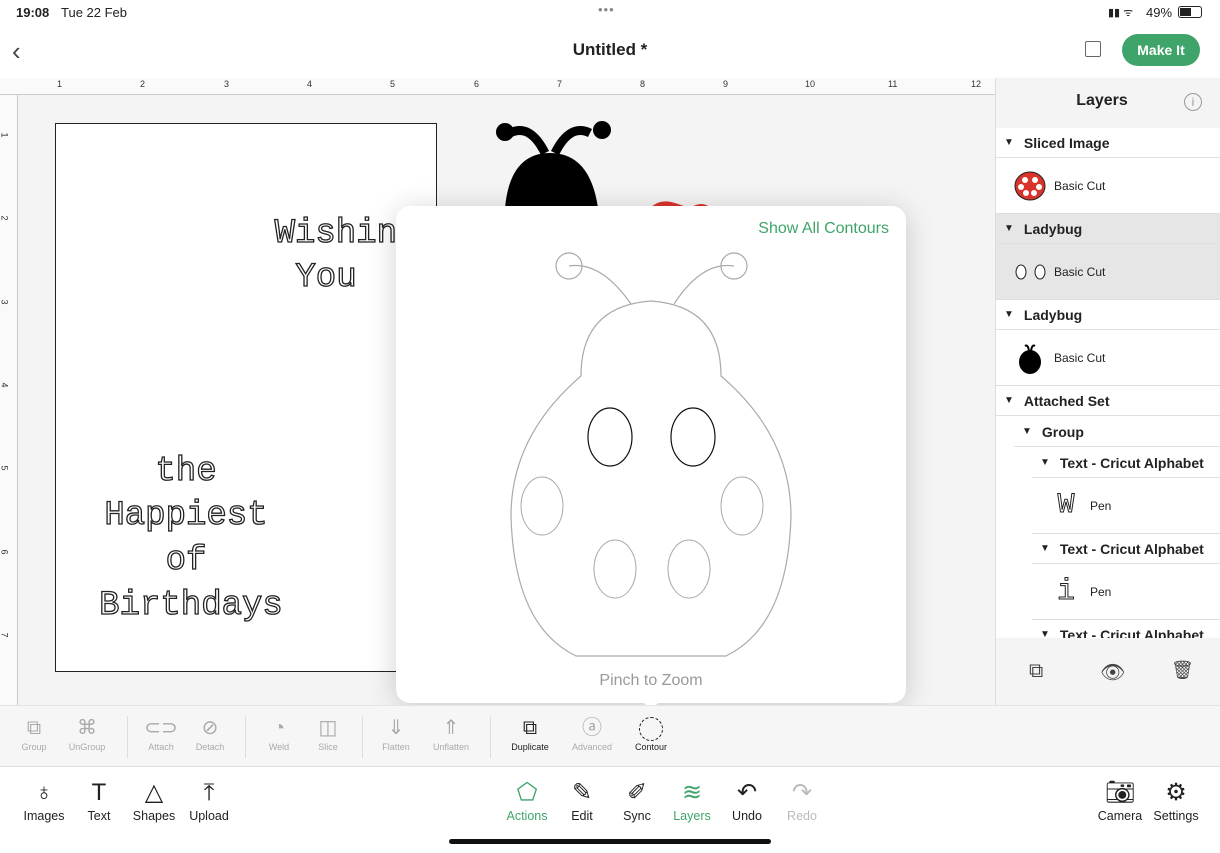 The width and height of the screenshot is (1220, 853). I want to click on detach-button: ⊘ Detach, so click(210, 733).